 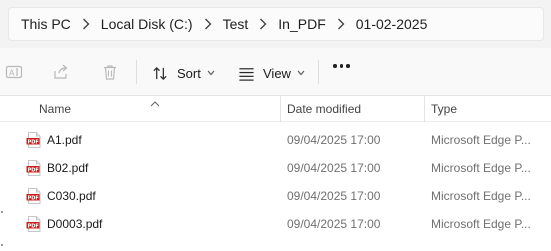 What do you see at coordinates (236, 24) in the screenshot?
I see `breadcrumb-item-test: Test` at bounding box center [236, 24].